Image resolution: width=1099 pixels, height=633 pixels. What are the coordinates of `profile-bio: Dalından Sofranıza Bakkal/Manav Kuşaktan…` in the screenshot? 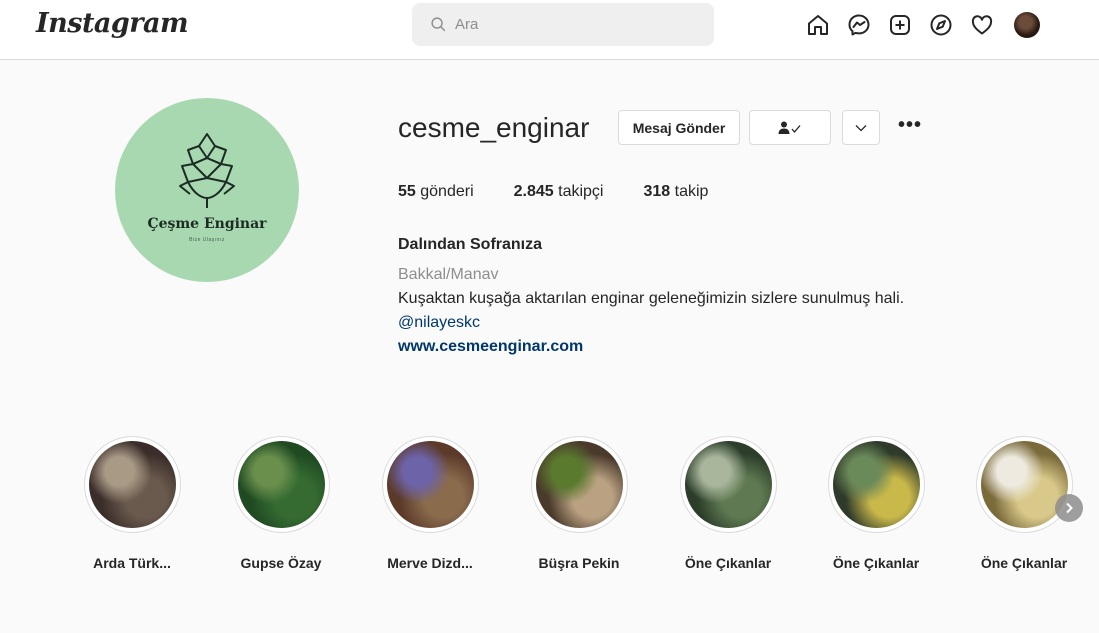 It's located at (651, 296).